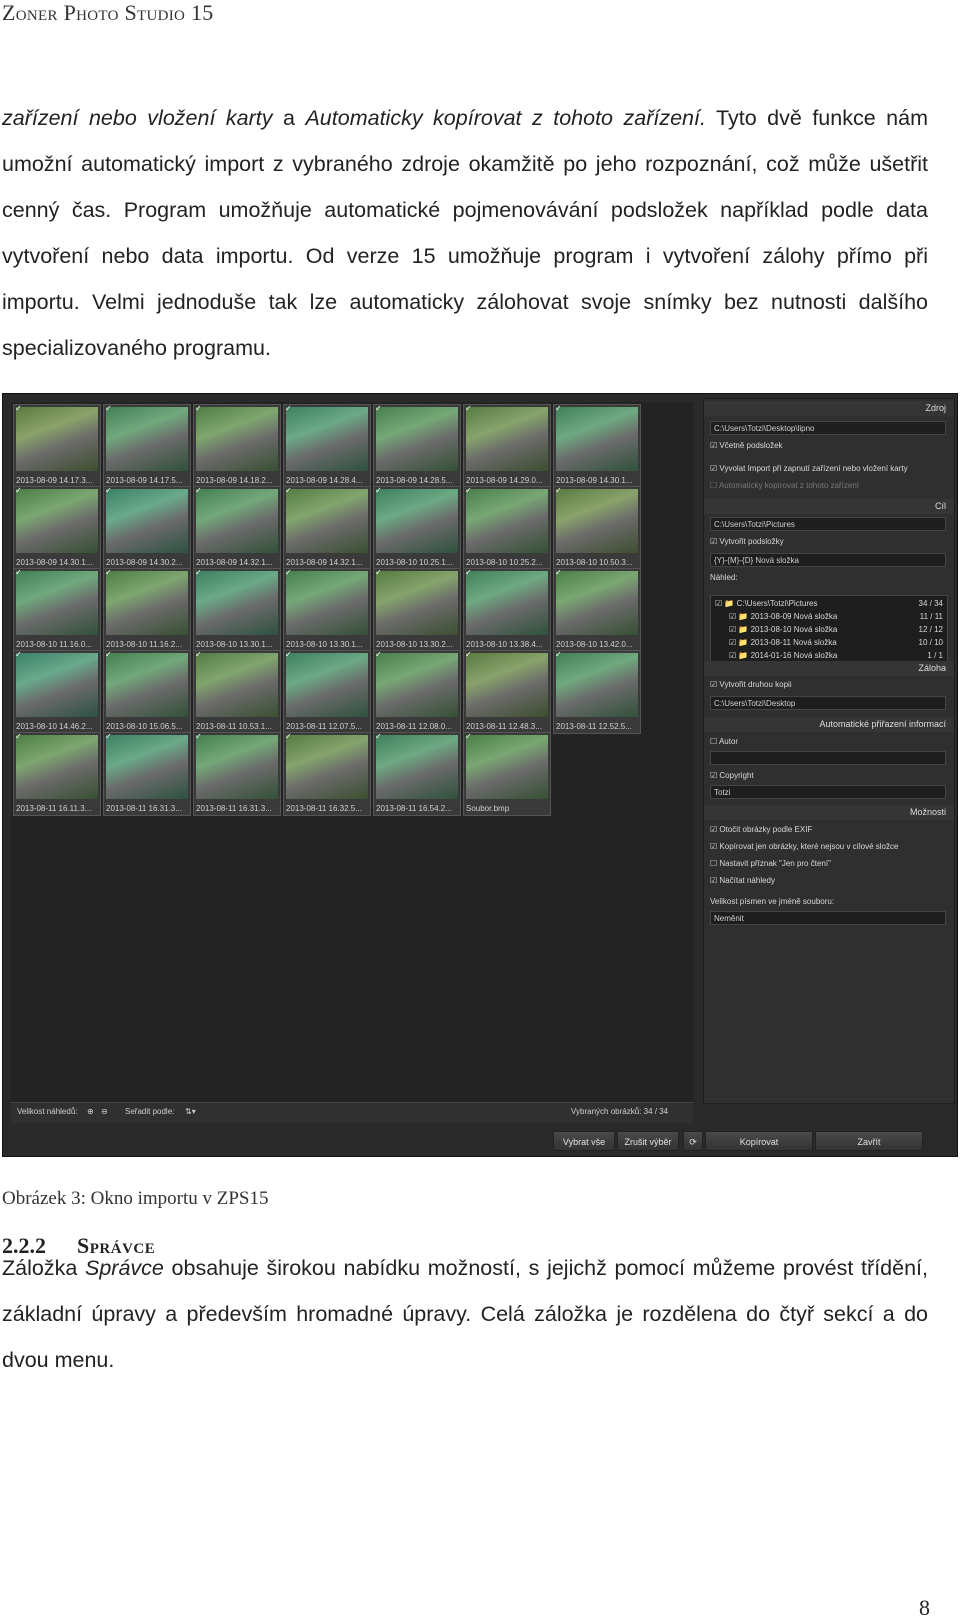  I want to click on select-all-button: Vybrat vše, so click(584, 1141).